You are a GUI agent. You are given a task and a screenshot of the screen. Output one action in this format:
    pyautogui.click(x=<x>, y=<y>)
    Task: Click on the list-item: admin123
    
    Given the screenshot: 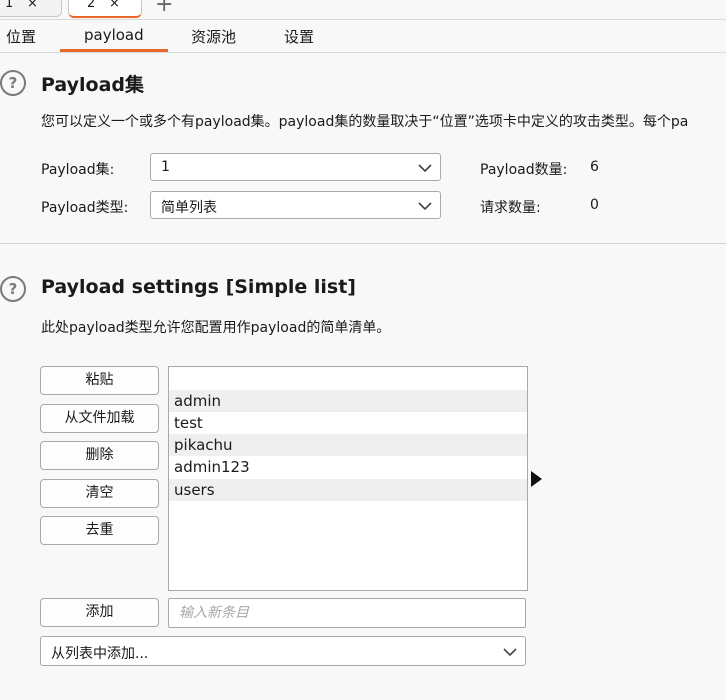 What is the action you would take?
    pyautogui.click(x=348, y=467)
    